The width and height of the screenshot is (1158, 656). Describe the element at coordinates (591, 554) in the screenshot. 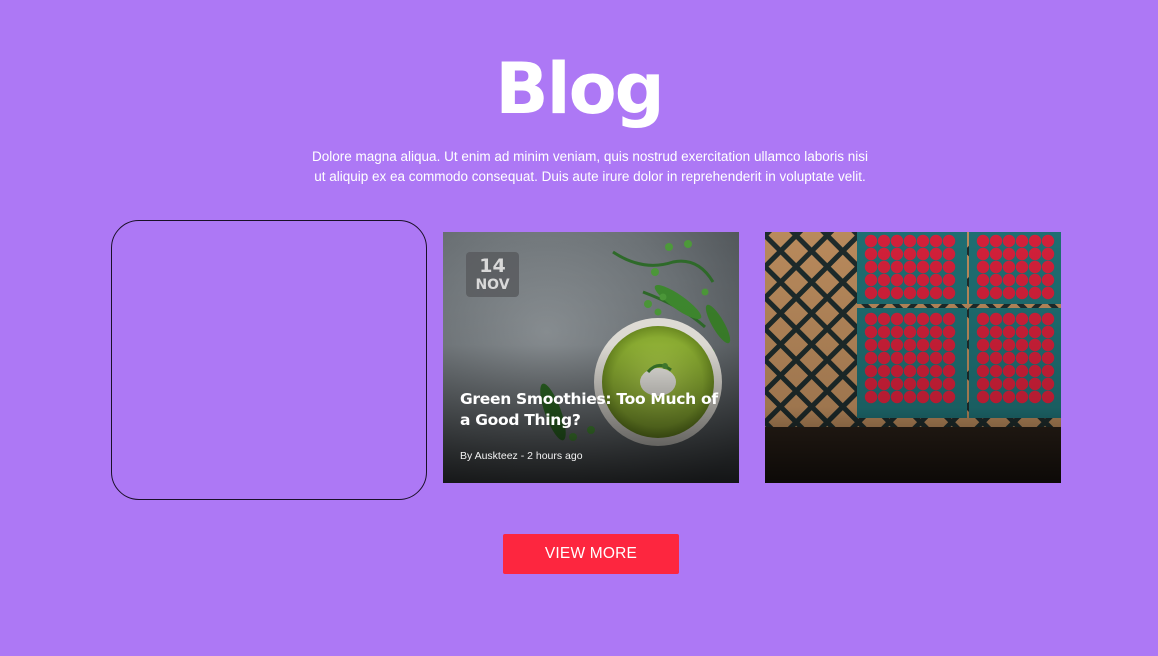

I see `view-more-button: VIEW MORE` at that location.